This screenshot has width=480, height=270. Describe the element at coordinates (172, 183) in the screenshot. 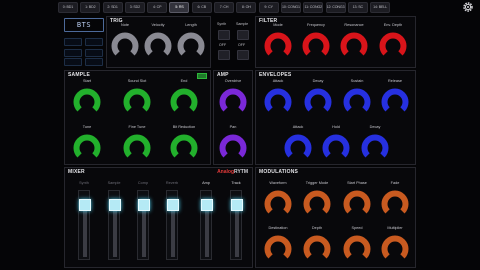

I see `mixer-channel-label: Reverb` at that location.